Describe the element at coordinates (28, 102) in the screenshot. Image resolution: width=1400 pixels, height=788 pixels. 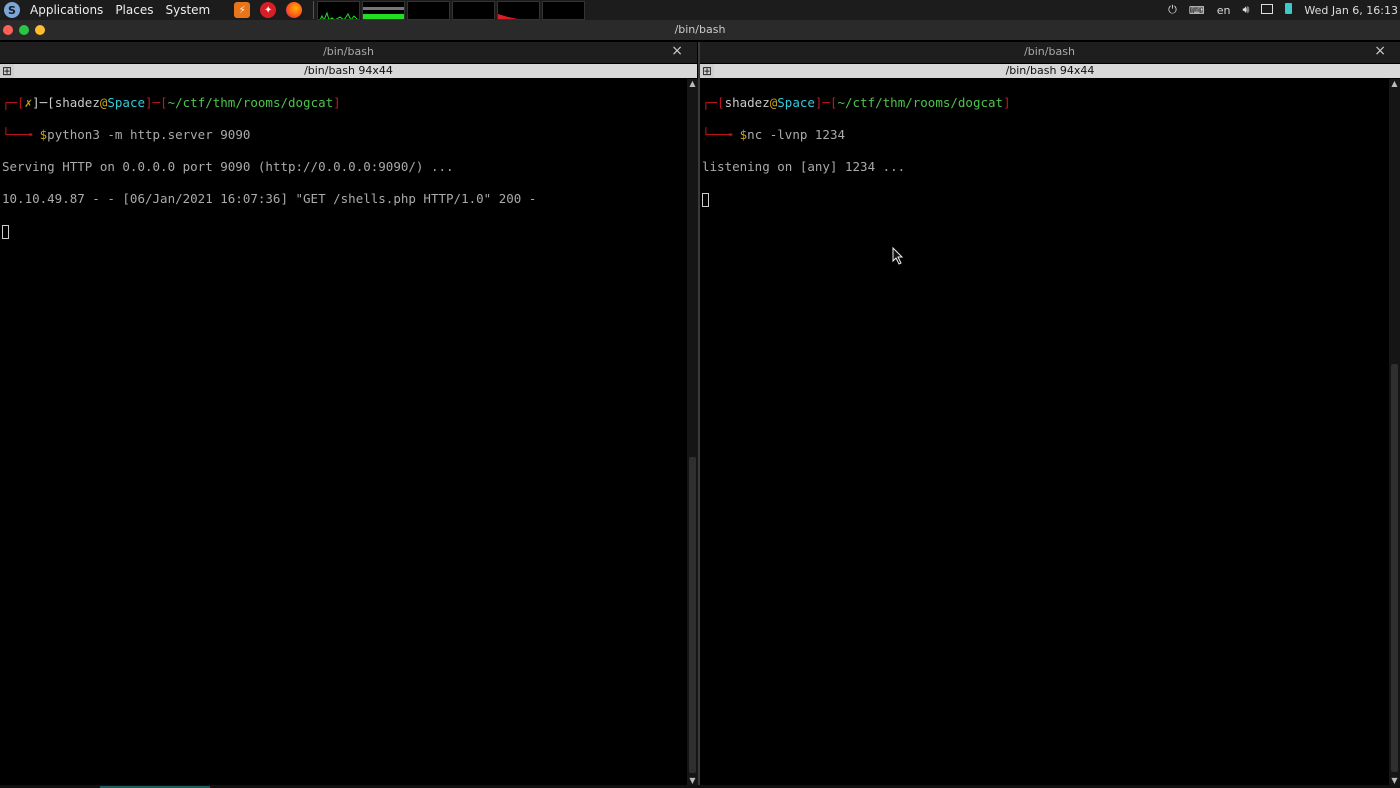
I see `exit-status: ✗` at that location.